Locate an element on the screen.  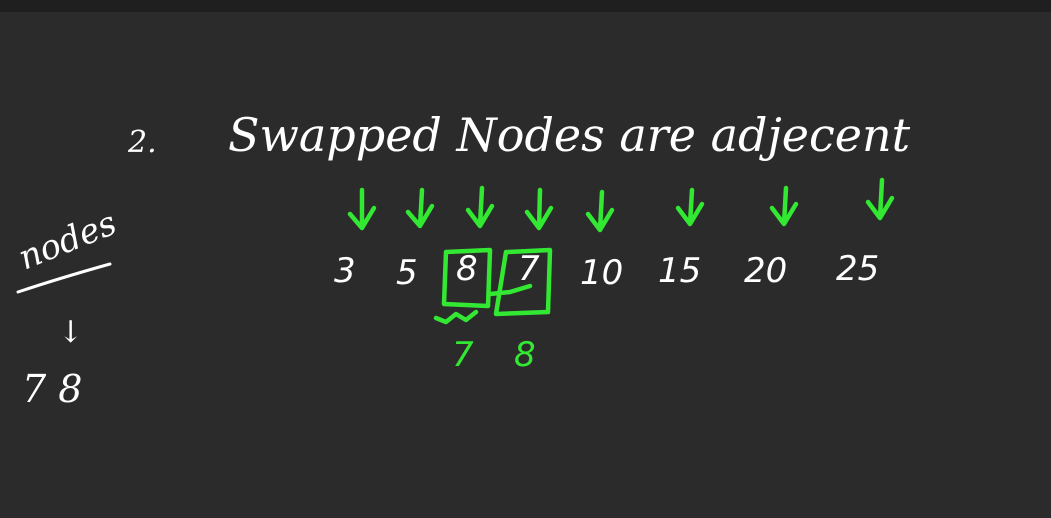
side-note-underline is located at coordinates (64, 278).